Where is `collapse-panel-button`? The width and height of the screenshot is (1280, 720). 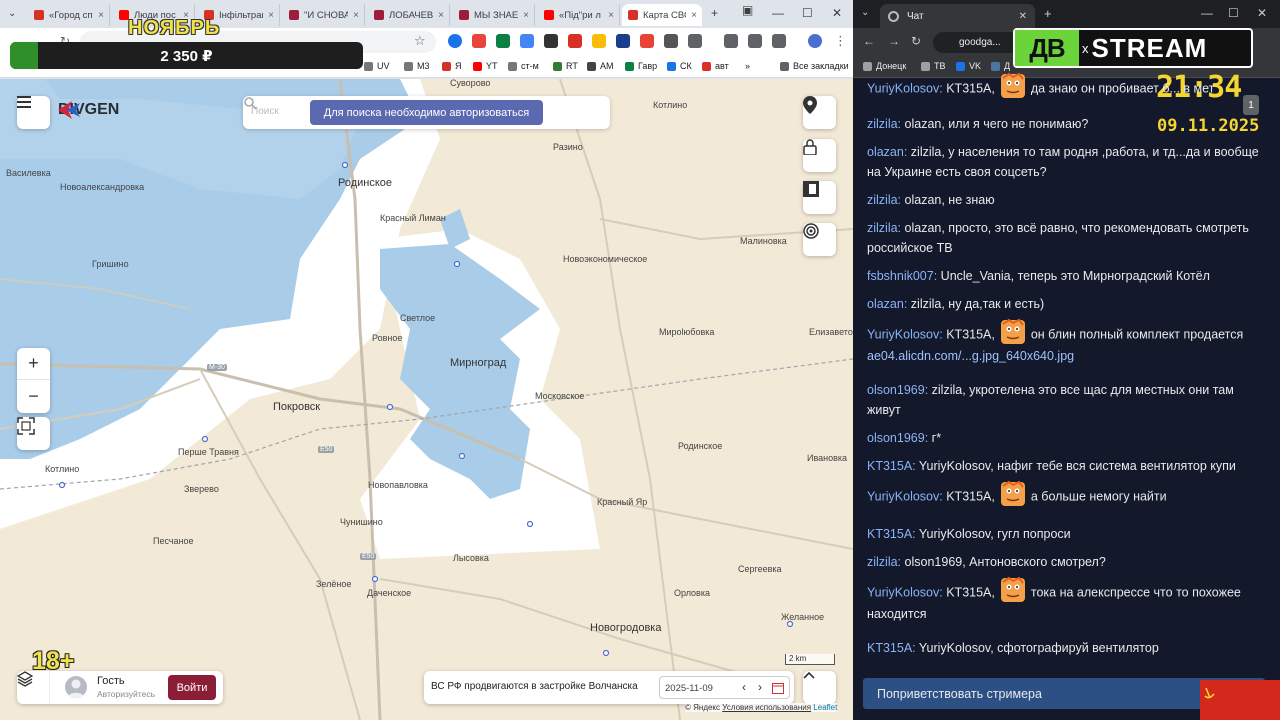
collapse-panel-button is located at coordinates (819, 687).